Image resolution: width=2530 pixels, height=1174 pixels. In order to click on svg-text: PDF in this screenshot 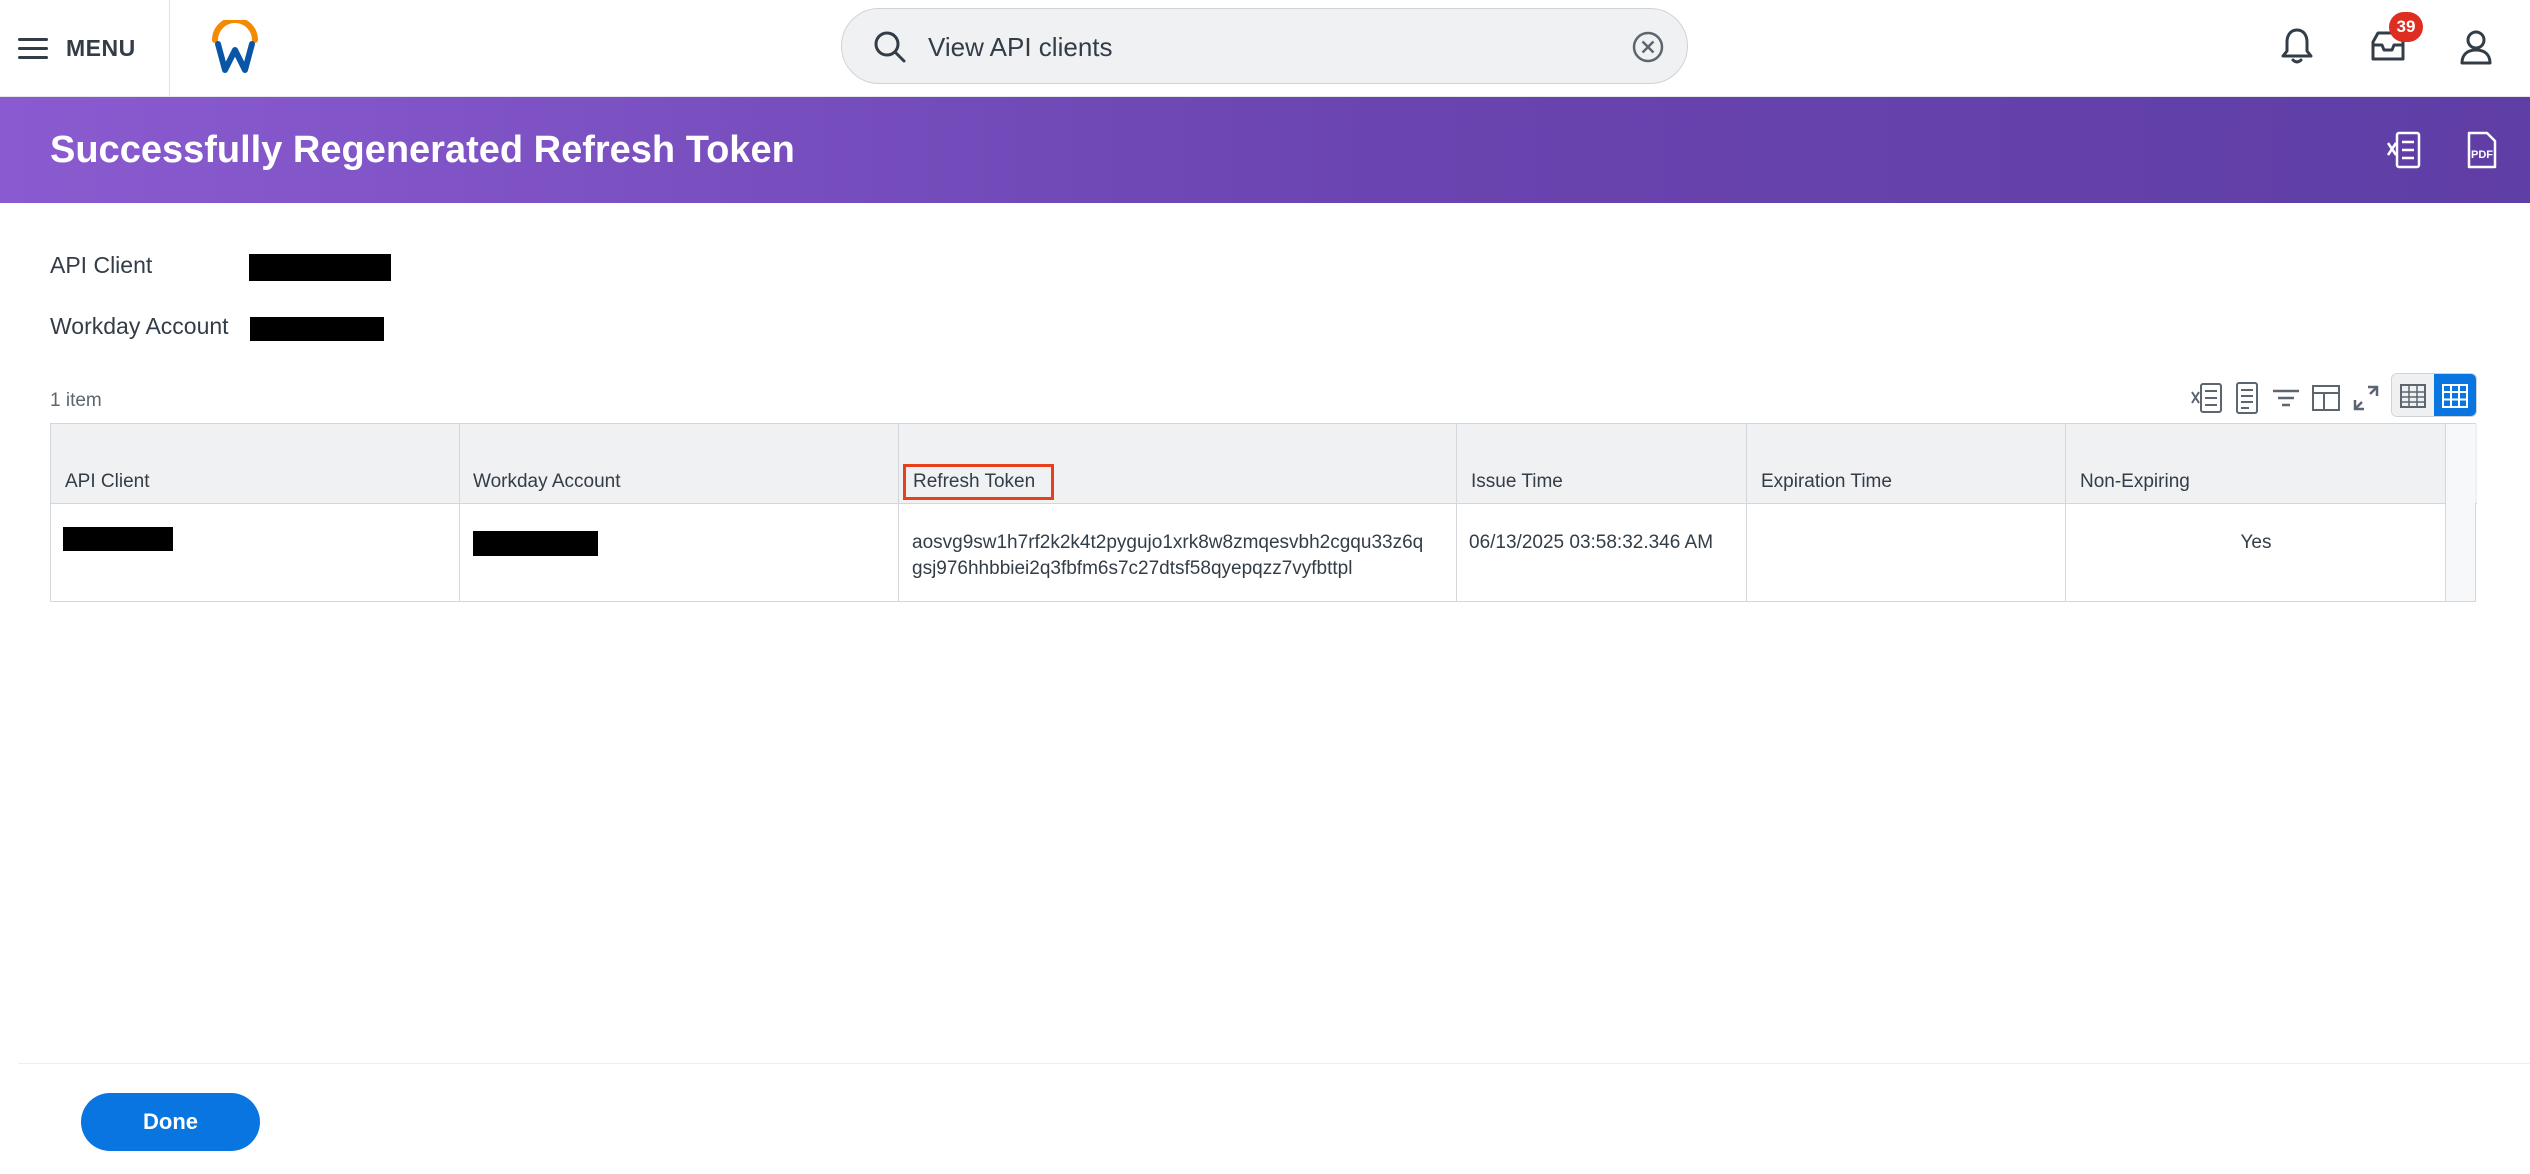, I will do `click(2482, 155)`.